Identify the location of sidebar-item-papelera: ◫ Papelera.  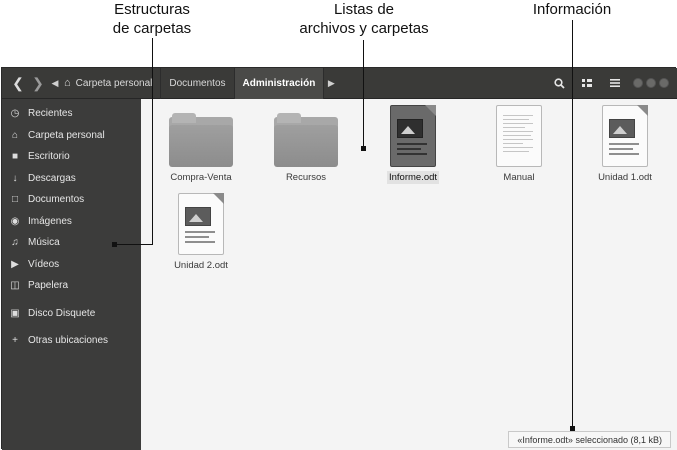
(71, 286).